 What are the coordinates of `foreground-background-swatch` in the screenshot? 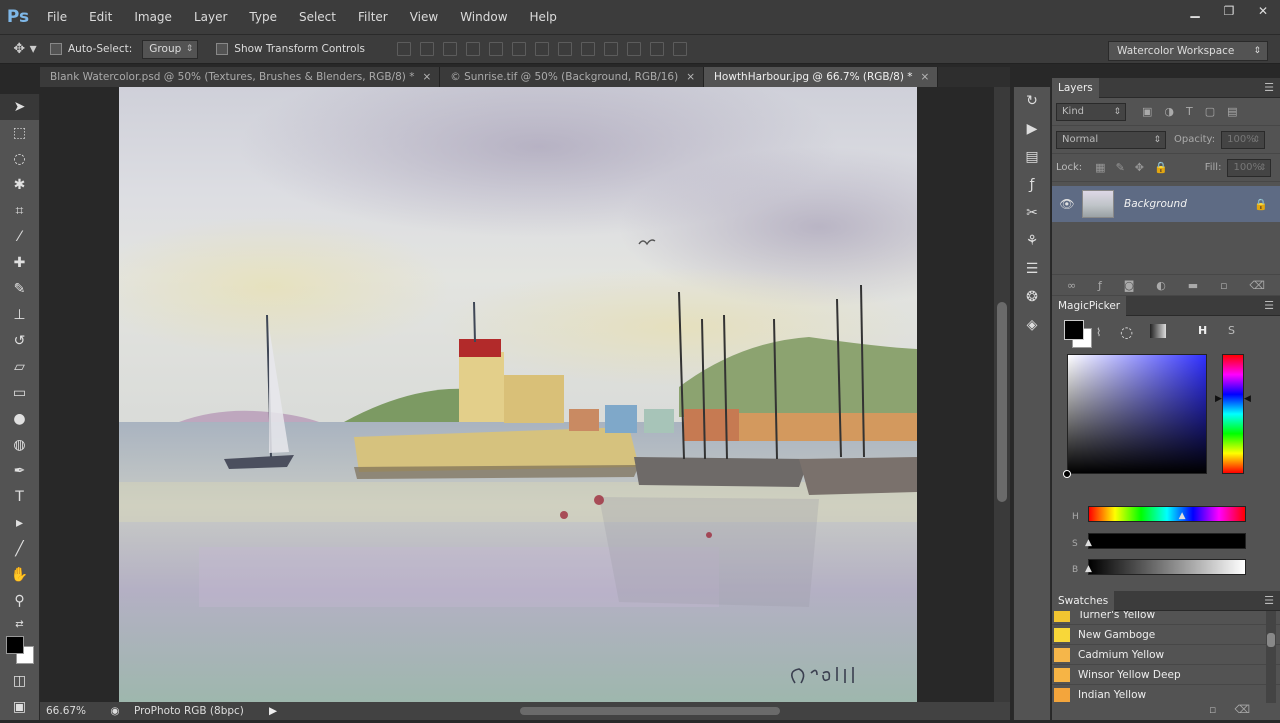 It's located at (19, 651).